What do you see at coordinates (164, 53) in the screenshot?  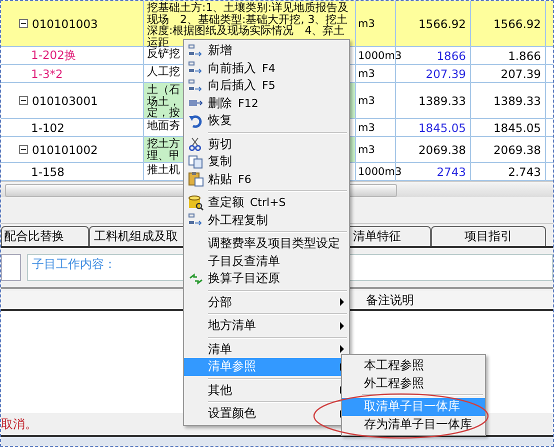 I see `table-cell: 反铲挖` at bounding box center [164, 53].